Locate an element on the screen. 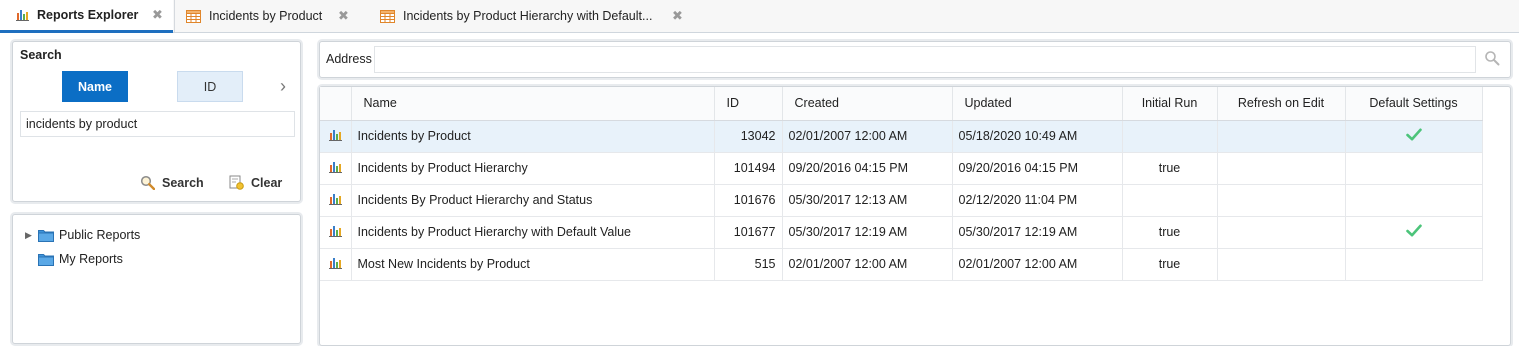 Image resolution: width=1519 pixels, height=346 pixels. cell-created: 09/20/2016 04:15 PM is located at coordinates (867, 168).